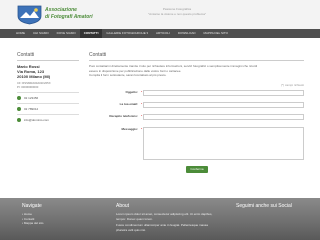 The height and width of the screenshot is (240, 320). Describe the element at coordinates (292, 84) in the screenshot. I see `required-note: (*) campi richiesti` at that location.